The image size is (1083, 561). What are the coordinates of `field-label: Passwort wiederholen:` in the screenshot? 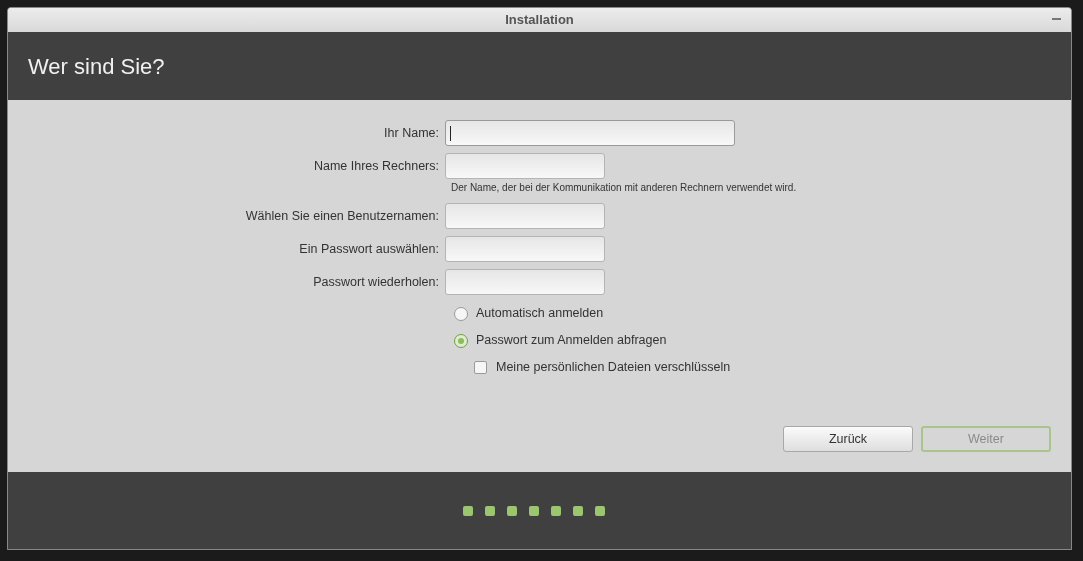 It's located at (376, 282).